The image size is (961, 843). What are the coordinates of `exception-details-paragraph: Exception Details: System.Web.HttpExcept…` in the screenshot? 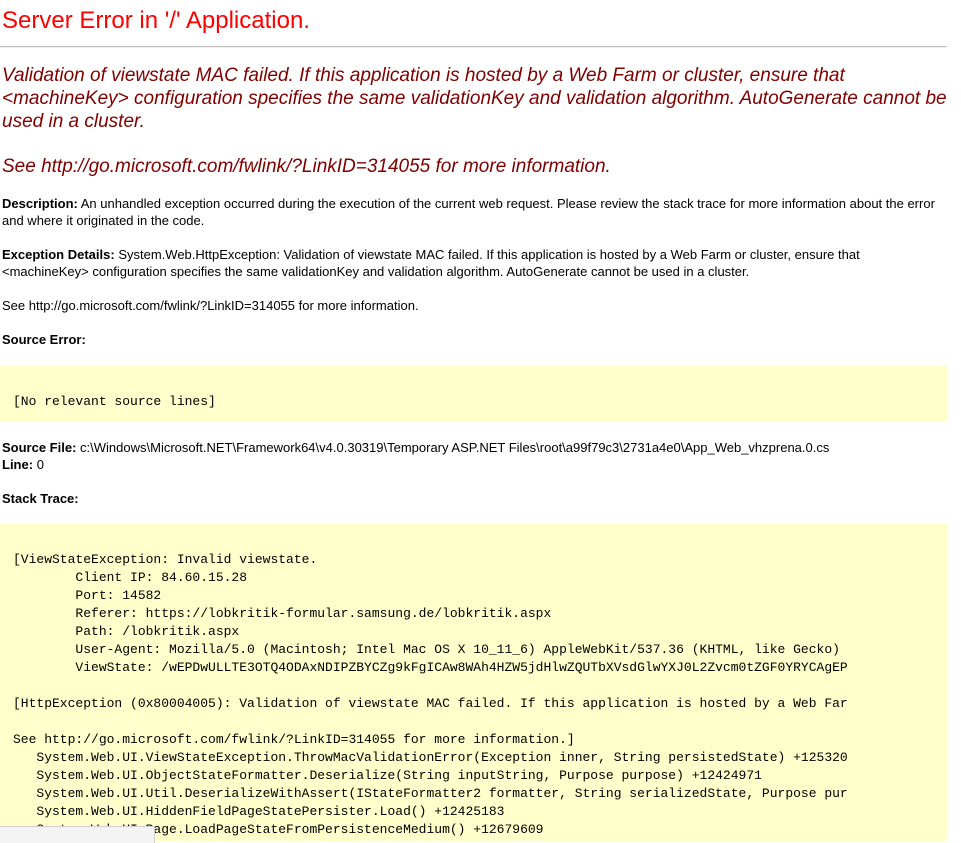 It's located at (472, 263).